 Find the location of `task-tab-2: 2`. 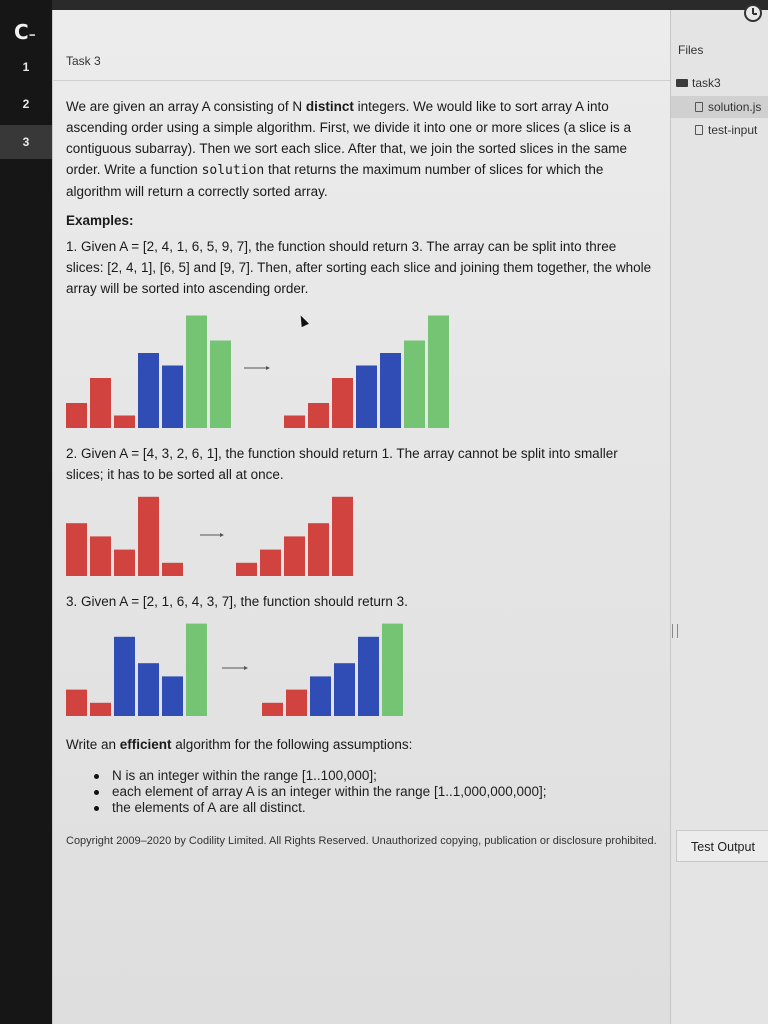

task-tab-2: 2 is located at coordinates (26, 104).